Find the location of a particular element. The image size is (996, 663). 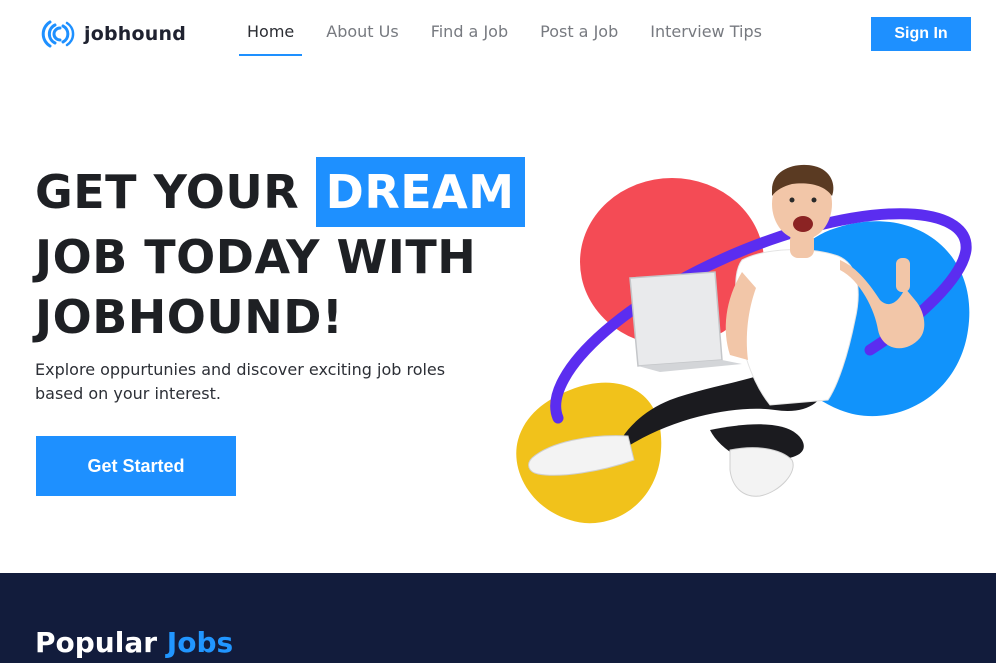

hero-line-1: GET YOUR DREAM is located at coordinates (285, 192).